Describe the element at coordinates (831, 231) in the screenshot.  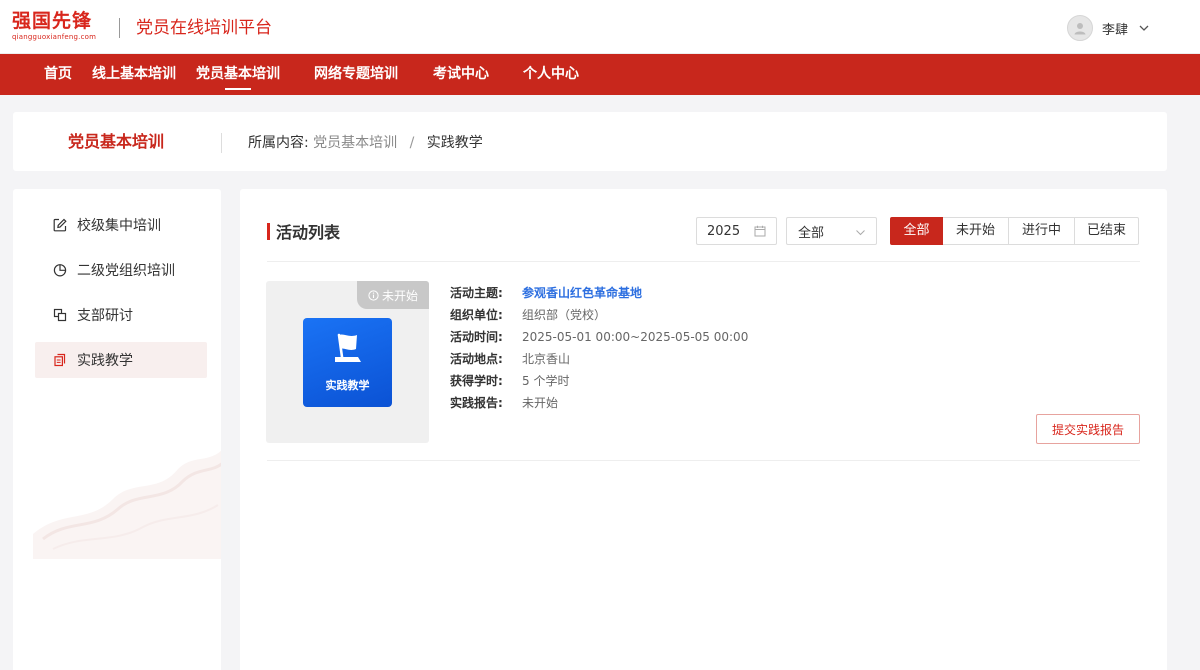
I see `status-select: 全部` at that location.